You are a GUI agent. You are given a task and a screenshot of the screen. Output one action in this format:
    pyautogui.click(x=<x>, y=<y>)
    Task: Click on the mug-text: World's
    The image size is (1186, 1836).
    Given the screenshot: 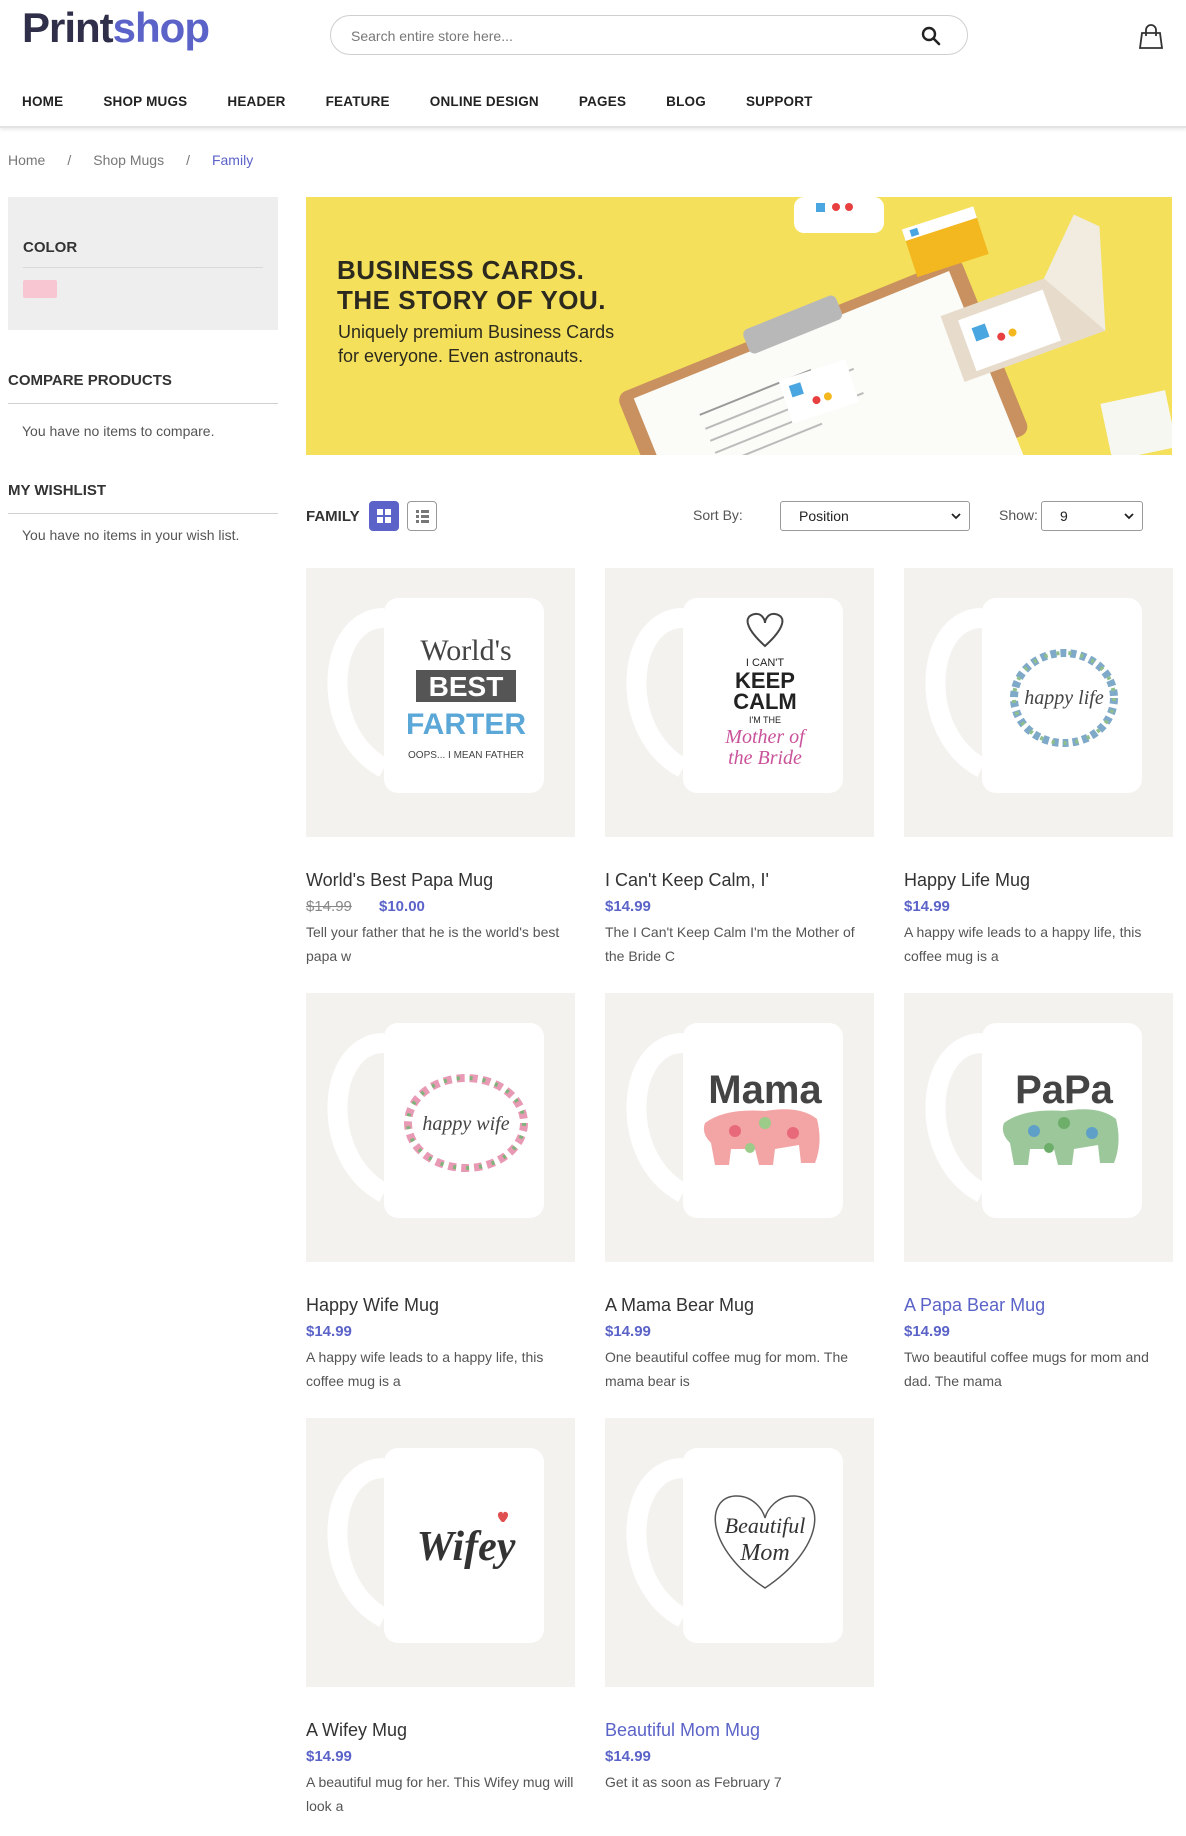 What is the action you would take?
    pyautogui.click(x=465, y=650)
    